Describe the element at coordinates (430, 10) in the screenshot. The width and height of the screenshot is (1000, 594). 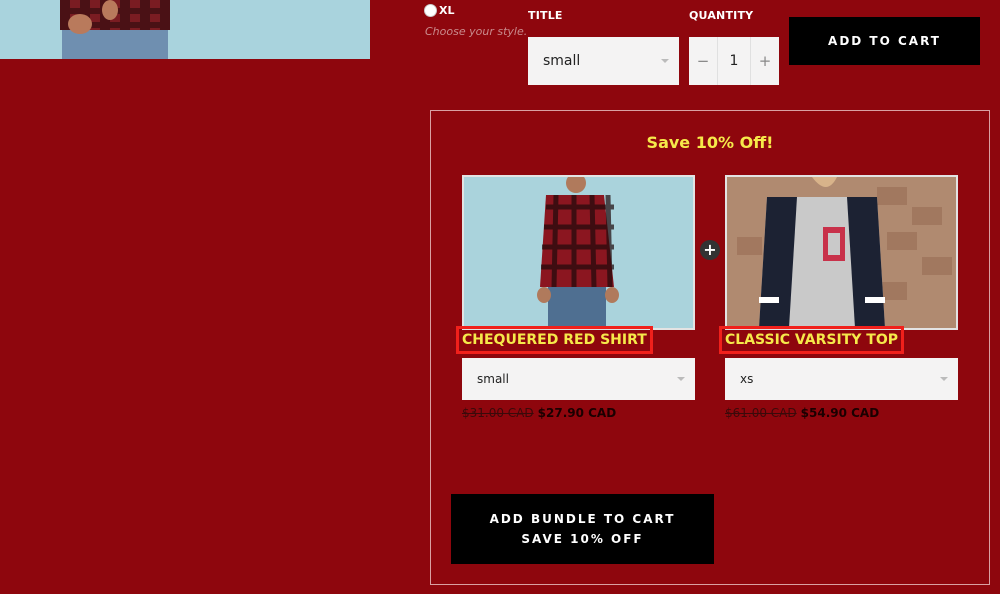
I see `radio-button` at that location.